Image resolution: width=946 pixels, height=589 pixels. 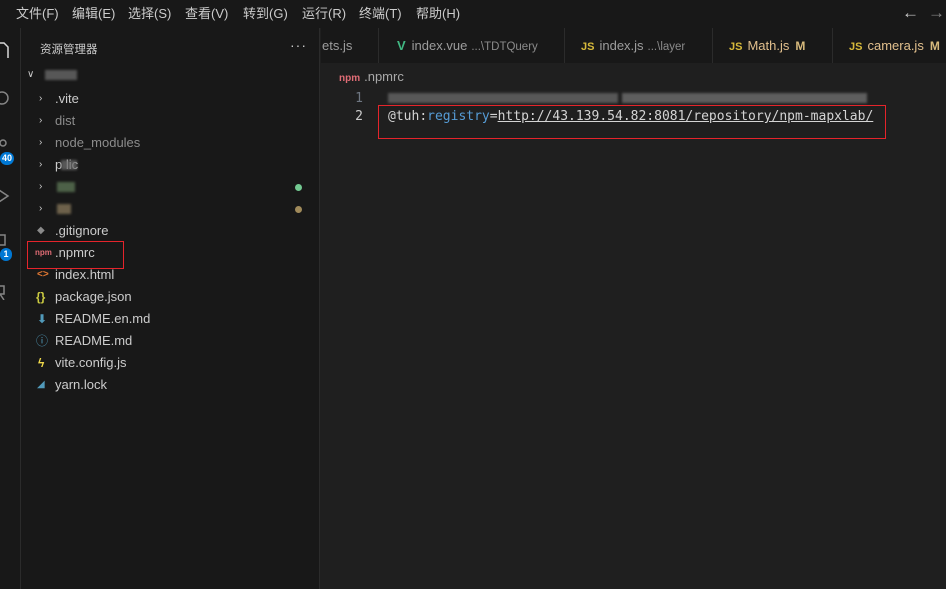 I want to click on tab-description: ...\TDTQuery, so click(x=504, y=47).